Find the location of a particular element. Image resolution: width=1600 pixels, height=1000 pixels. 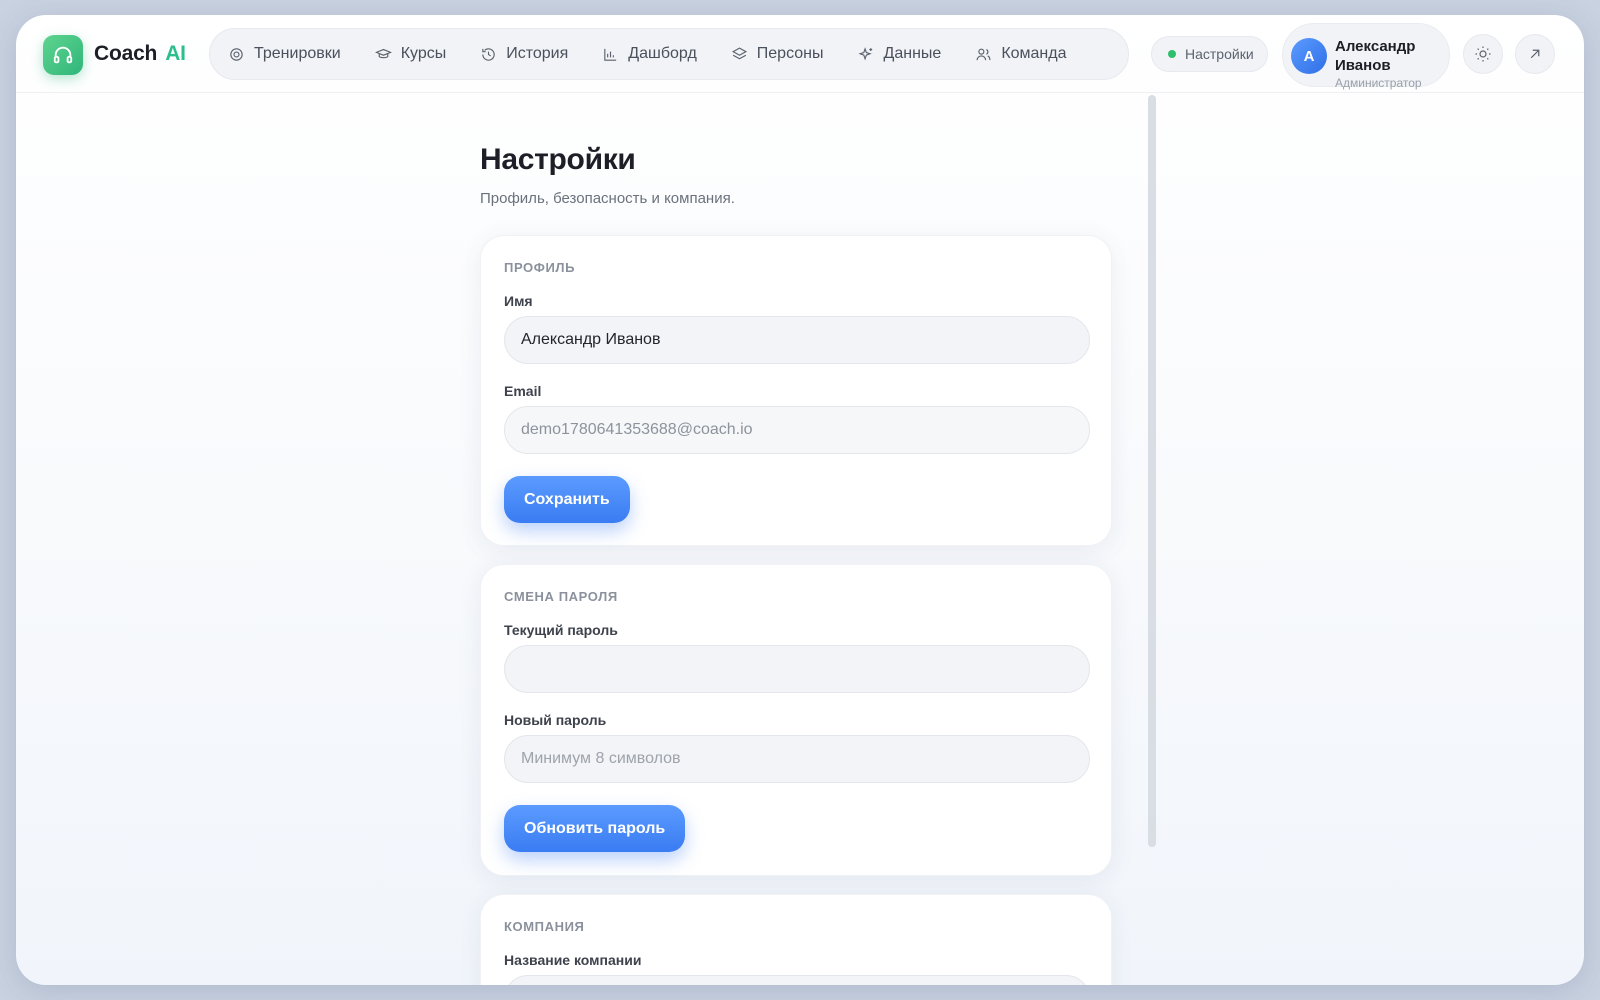

section-title: КОМПАНИЯ is located at coordinates (544, 926).